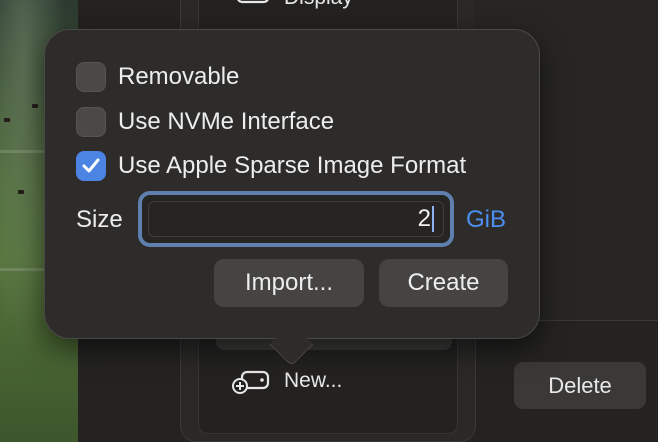 This screenshot has height=442, width=658. I want to click on nvme-checkbox, so click(91, 122).